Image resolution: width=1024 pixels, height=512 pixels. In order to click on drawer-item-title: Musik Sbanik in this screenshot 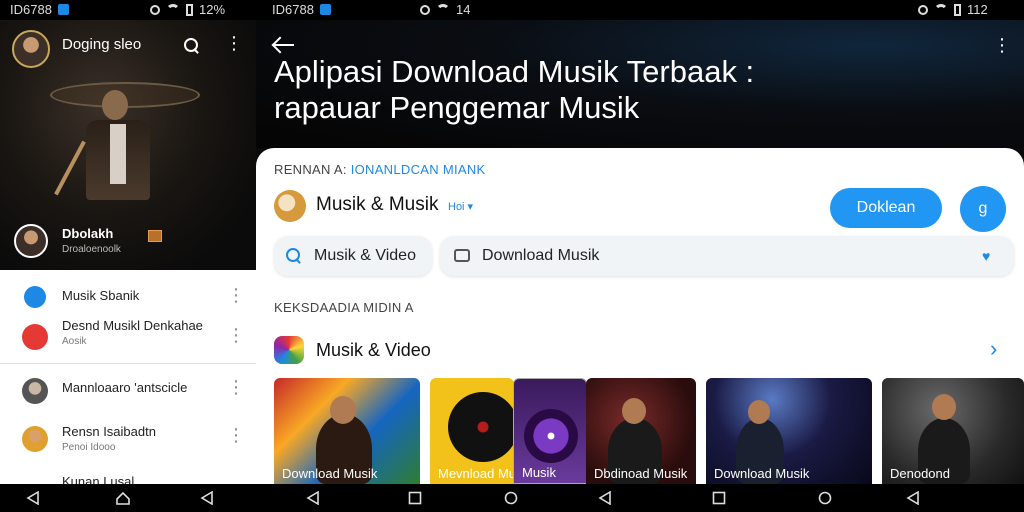, I will do `click(101, 295)`.